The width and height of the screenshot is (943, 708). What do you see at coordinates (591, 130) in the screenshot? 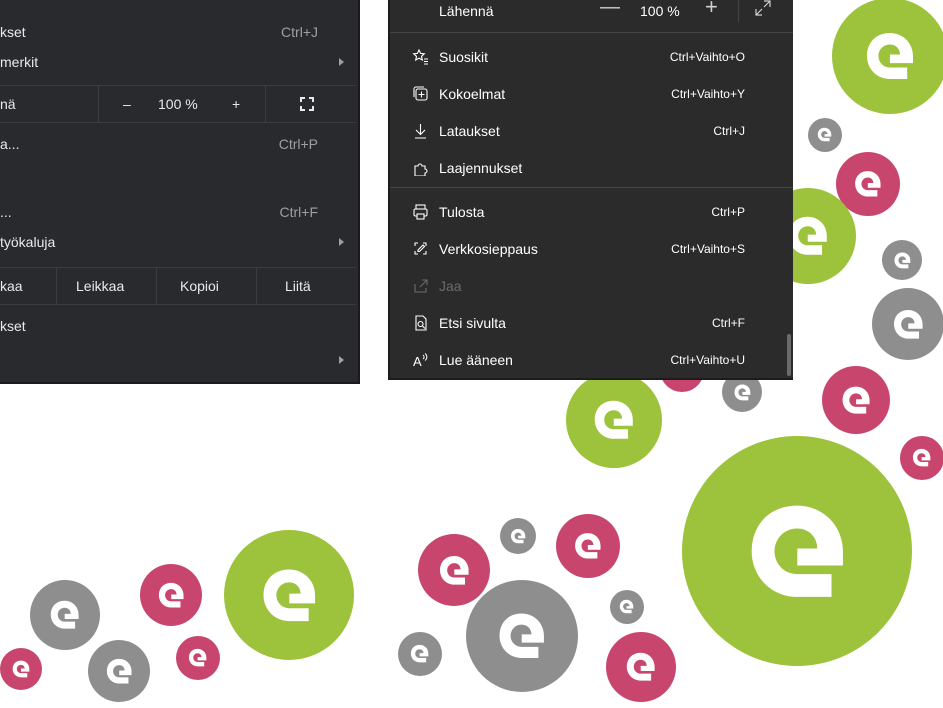
I see `menu-item-downloads: Lataukset Ctrl+J` at bounding box center [591, 130].